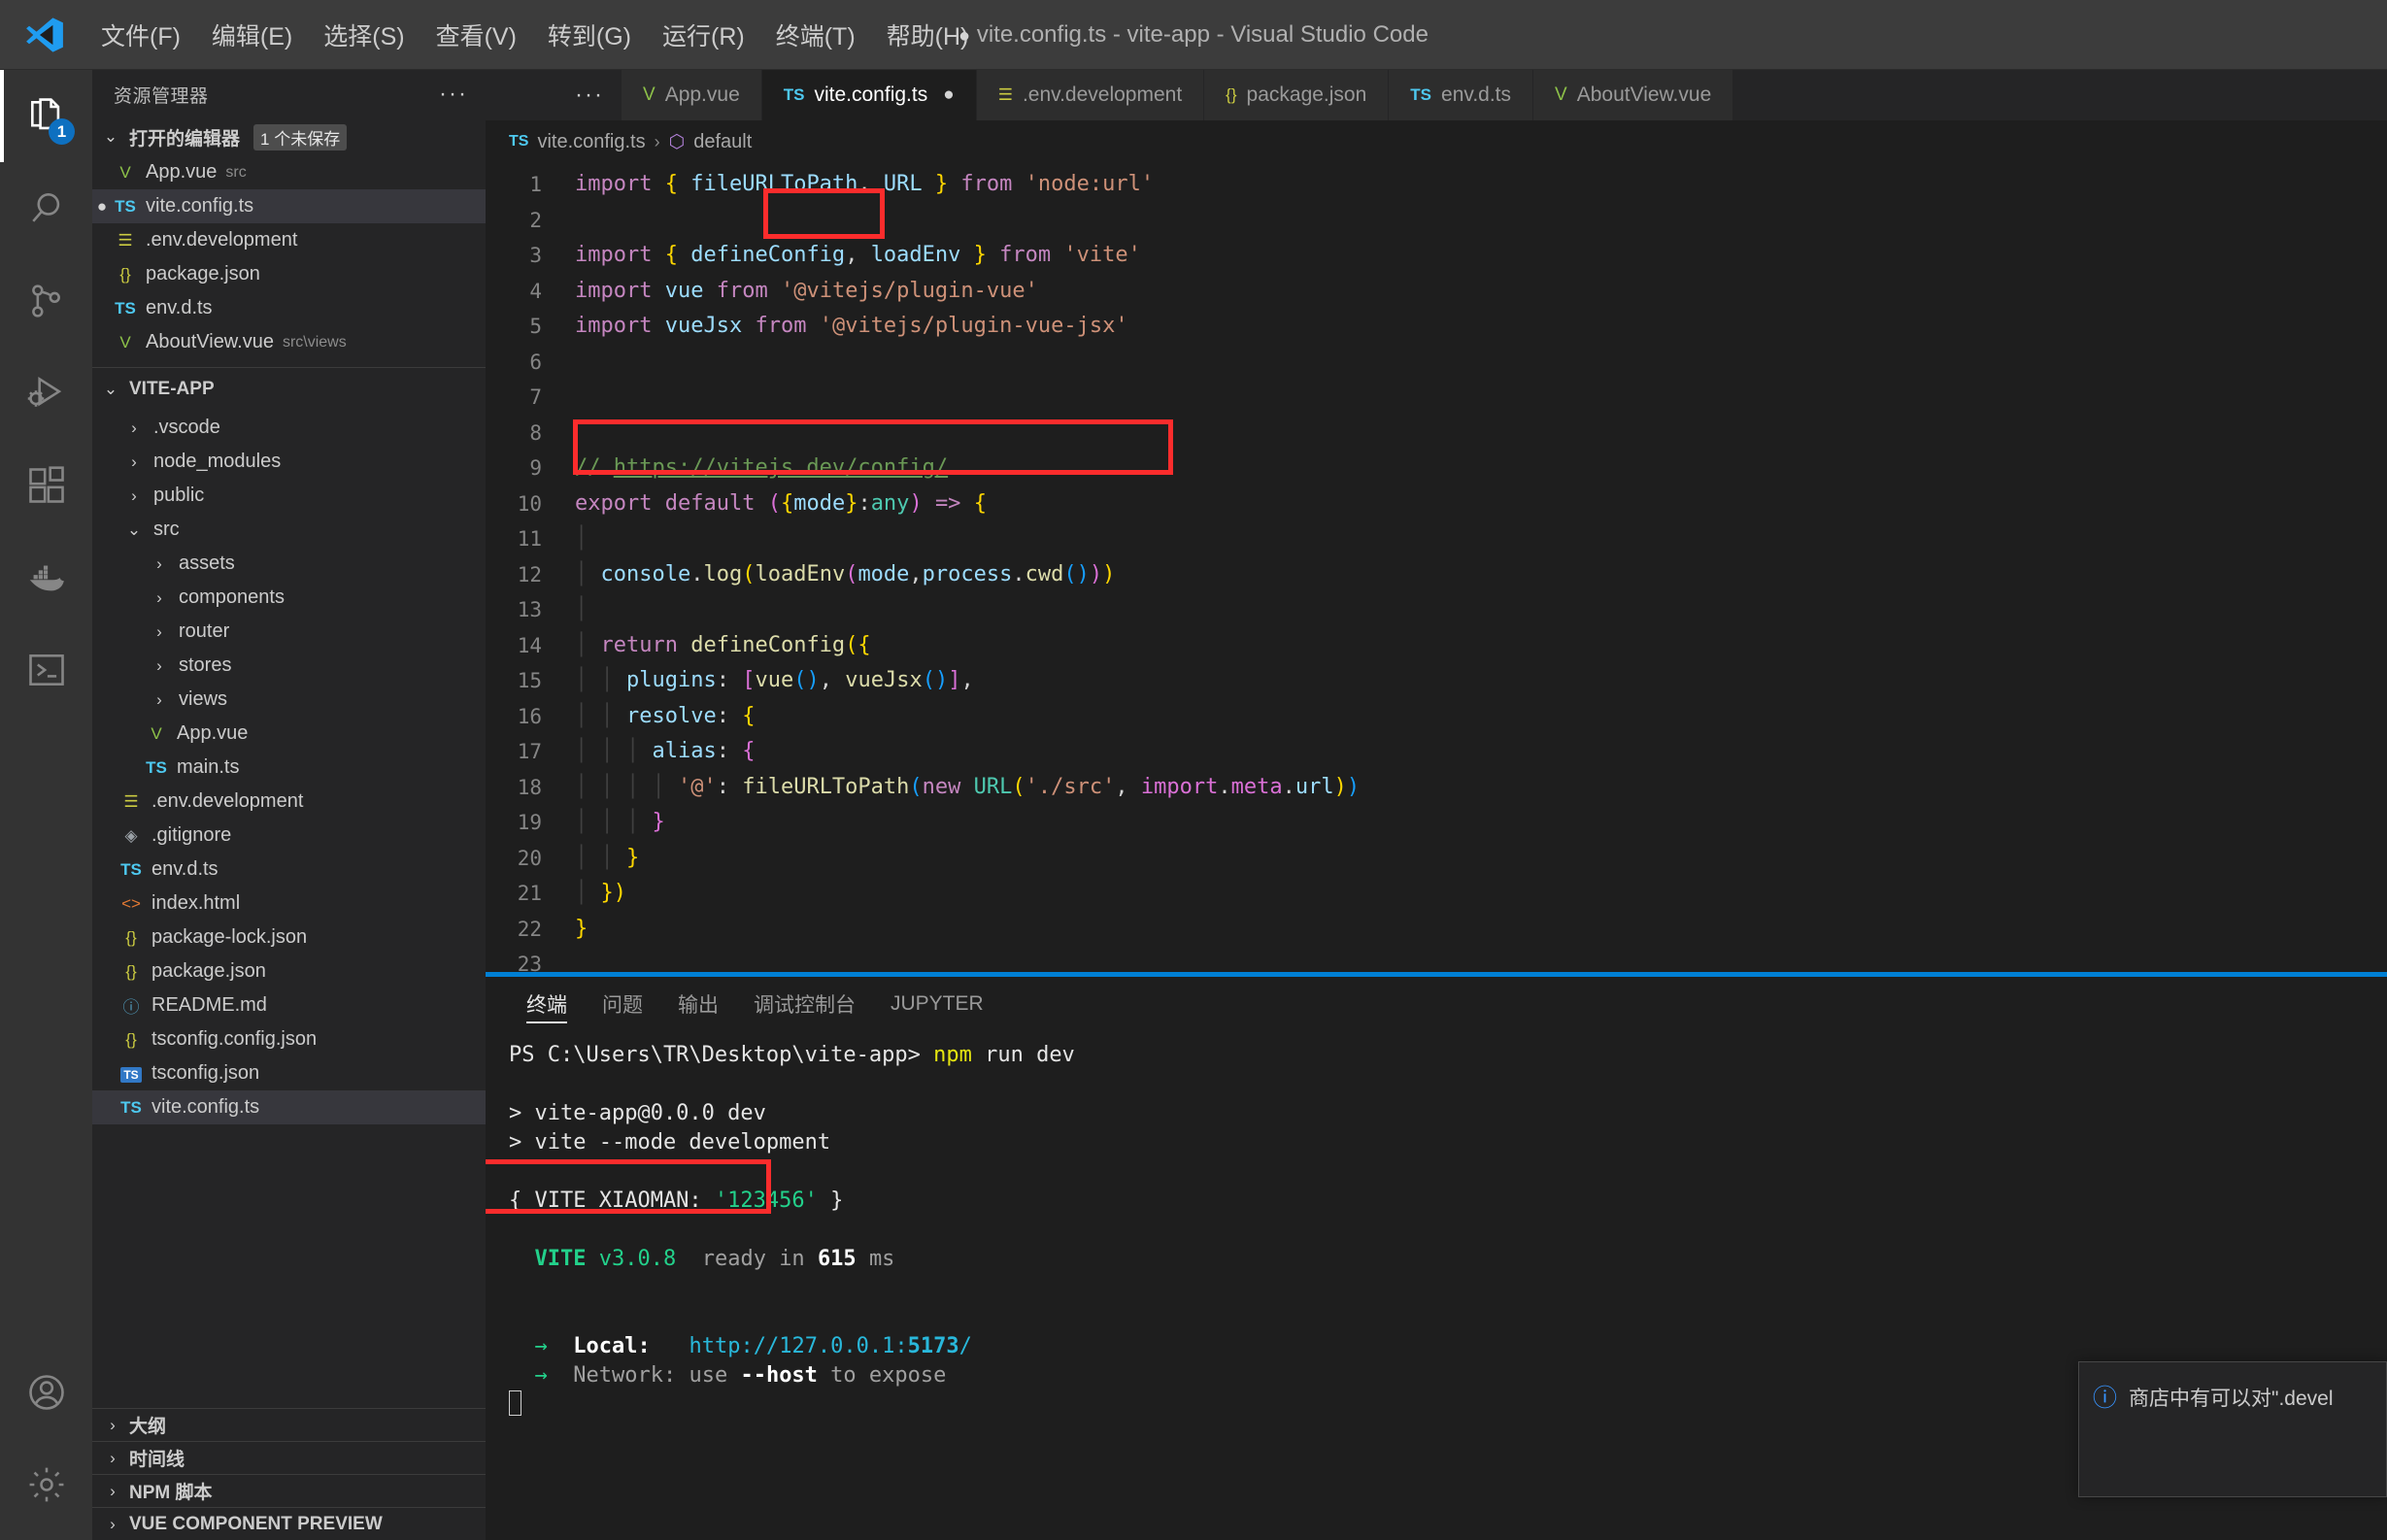  What do you see at coordinates (289, 971) in the screenshot?
I see `tree-file-package-json: {} package.json` at bounding box center [289, 971].